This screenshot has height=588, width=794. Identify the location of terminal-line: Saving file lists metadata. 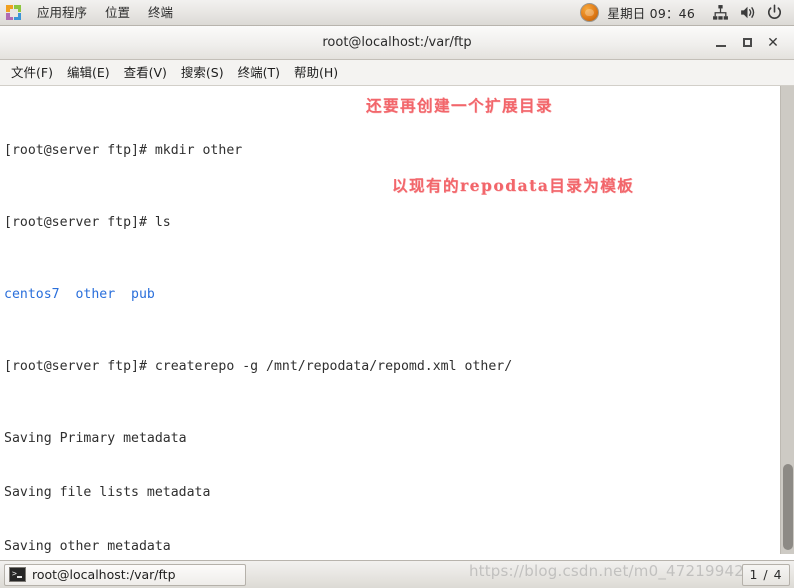
(391, 493).